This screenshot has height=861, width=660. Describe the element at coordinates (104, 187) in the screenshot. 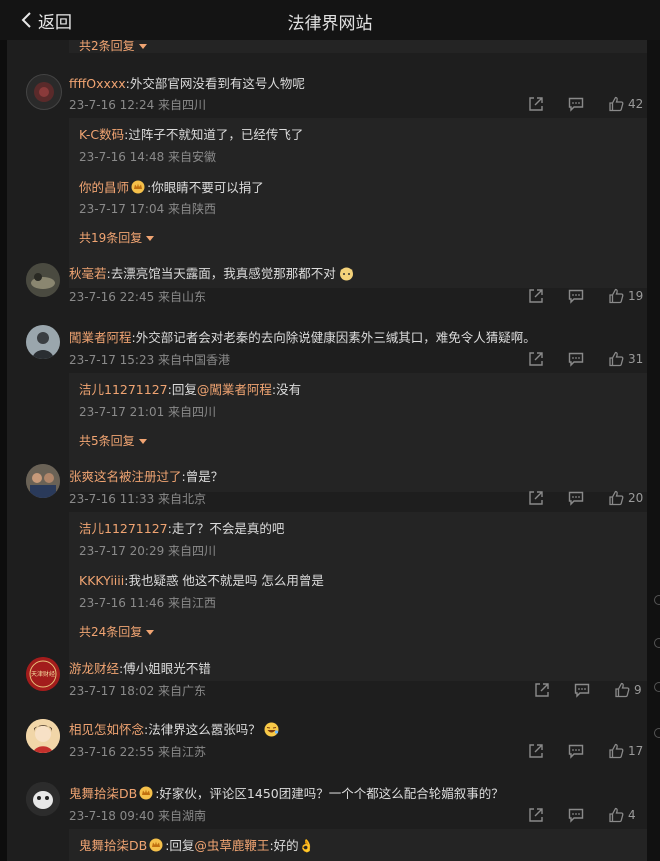

I see `username: 你的昌师` at that location.